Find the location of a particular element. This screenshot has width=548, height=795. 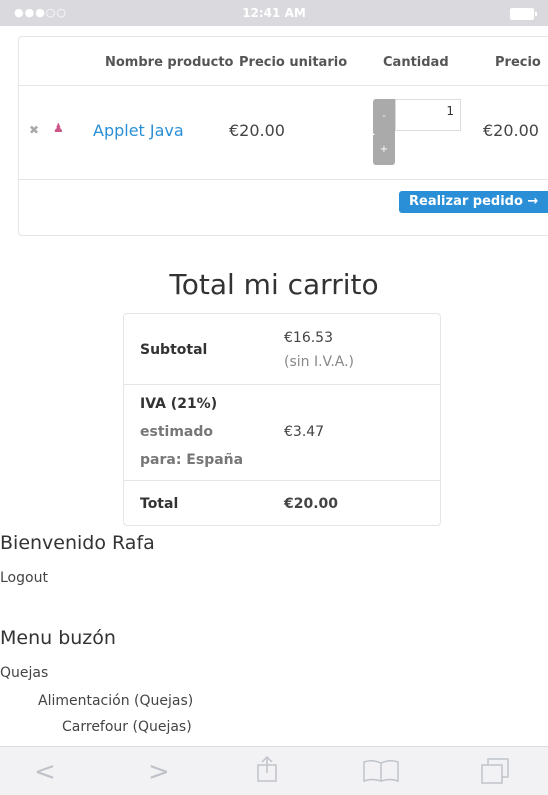

forward-icon: > is located at coordinates (159, 772).